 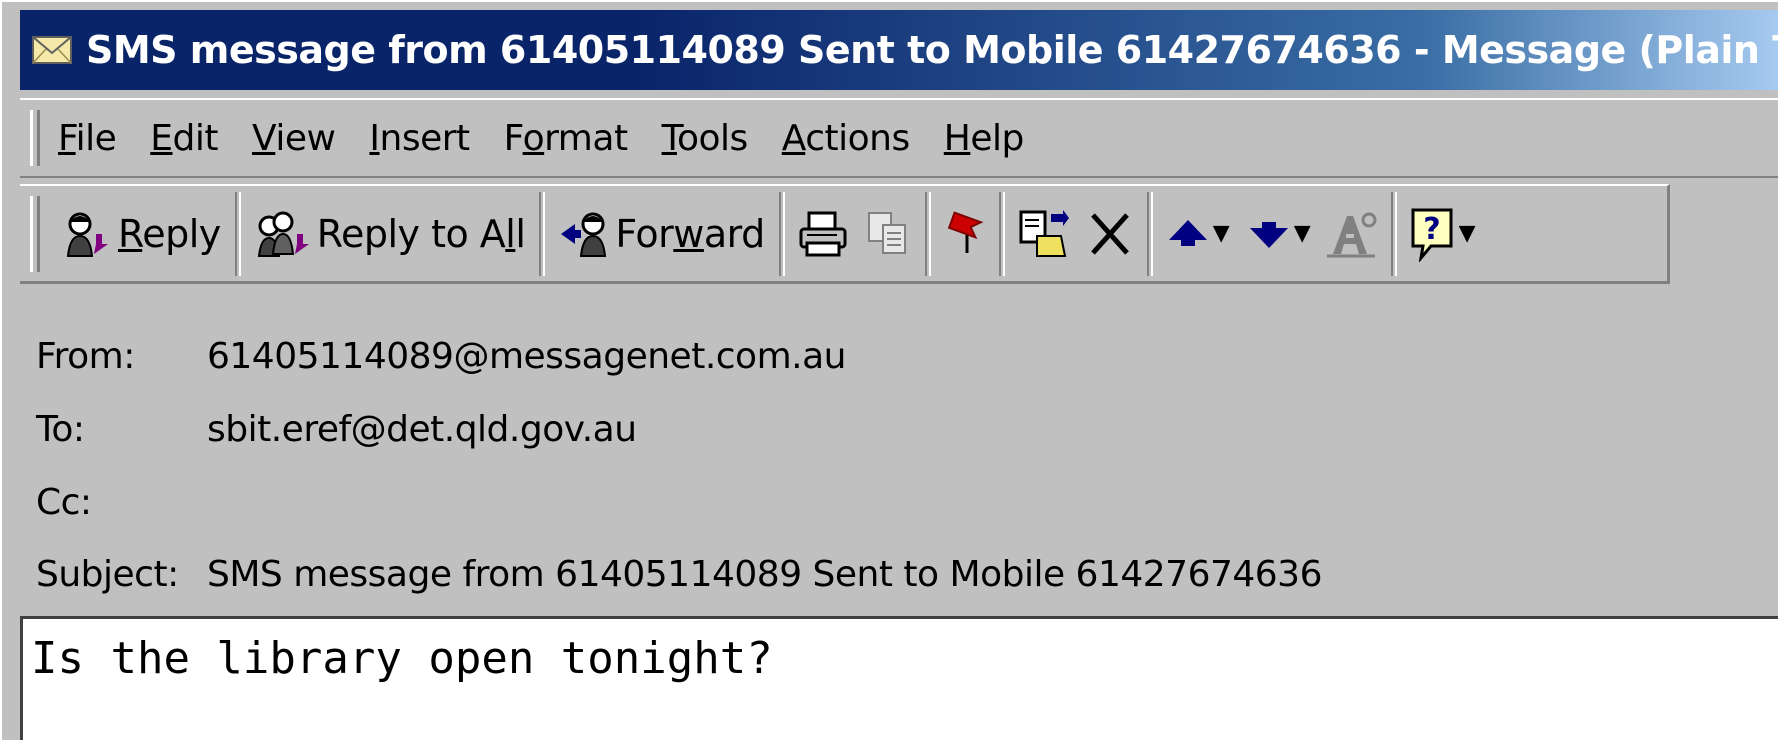 I want to click on previous-item-button, so click(x=1188, y=234).